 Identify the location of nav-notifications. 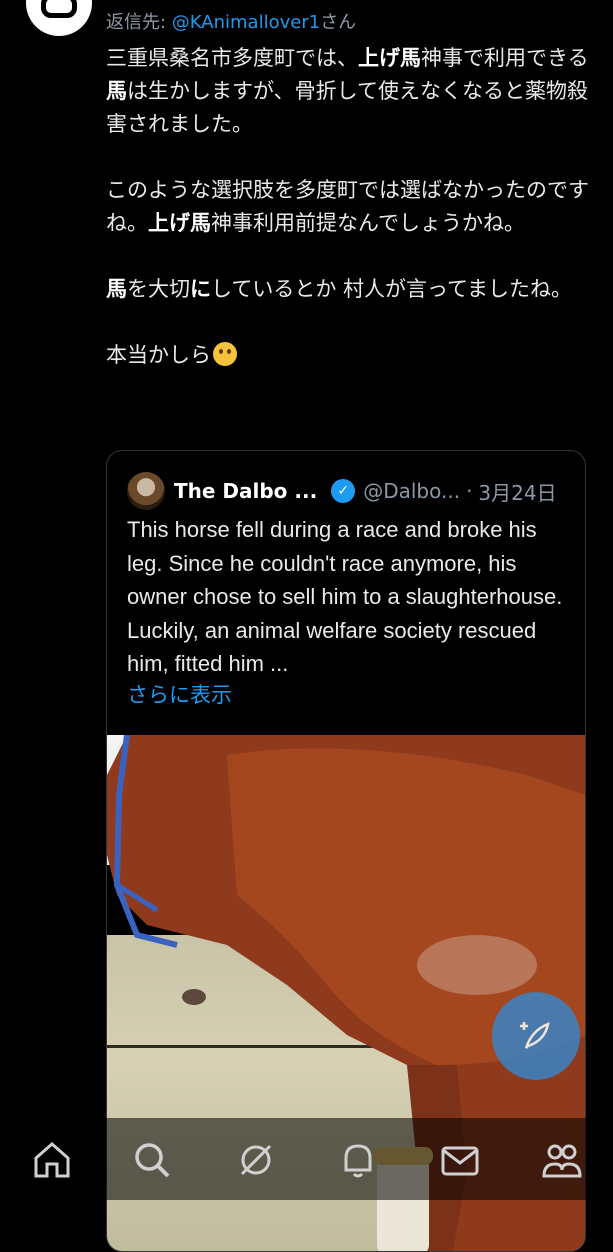
(358, 1160).